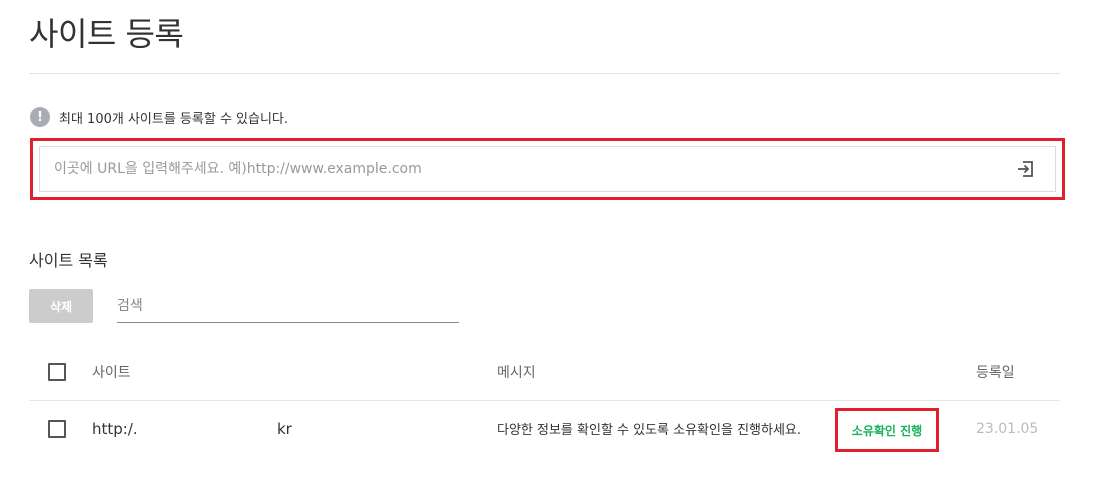  Describe the element at coordinates (1026, 169) in the screenshot. I see `enter-icon` at that location.